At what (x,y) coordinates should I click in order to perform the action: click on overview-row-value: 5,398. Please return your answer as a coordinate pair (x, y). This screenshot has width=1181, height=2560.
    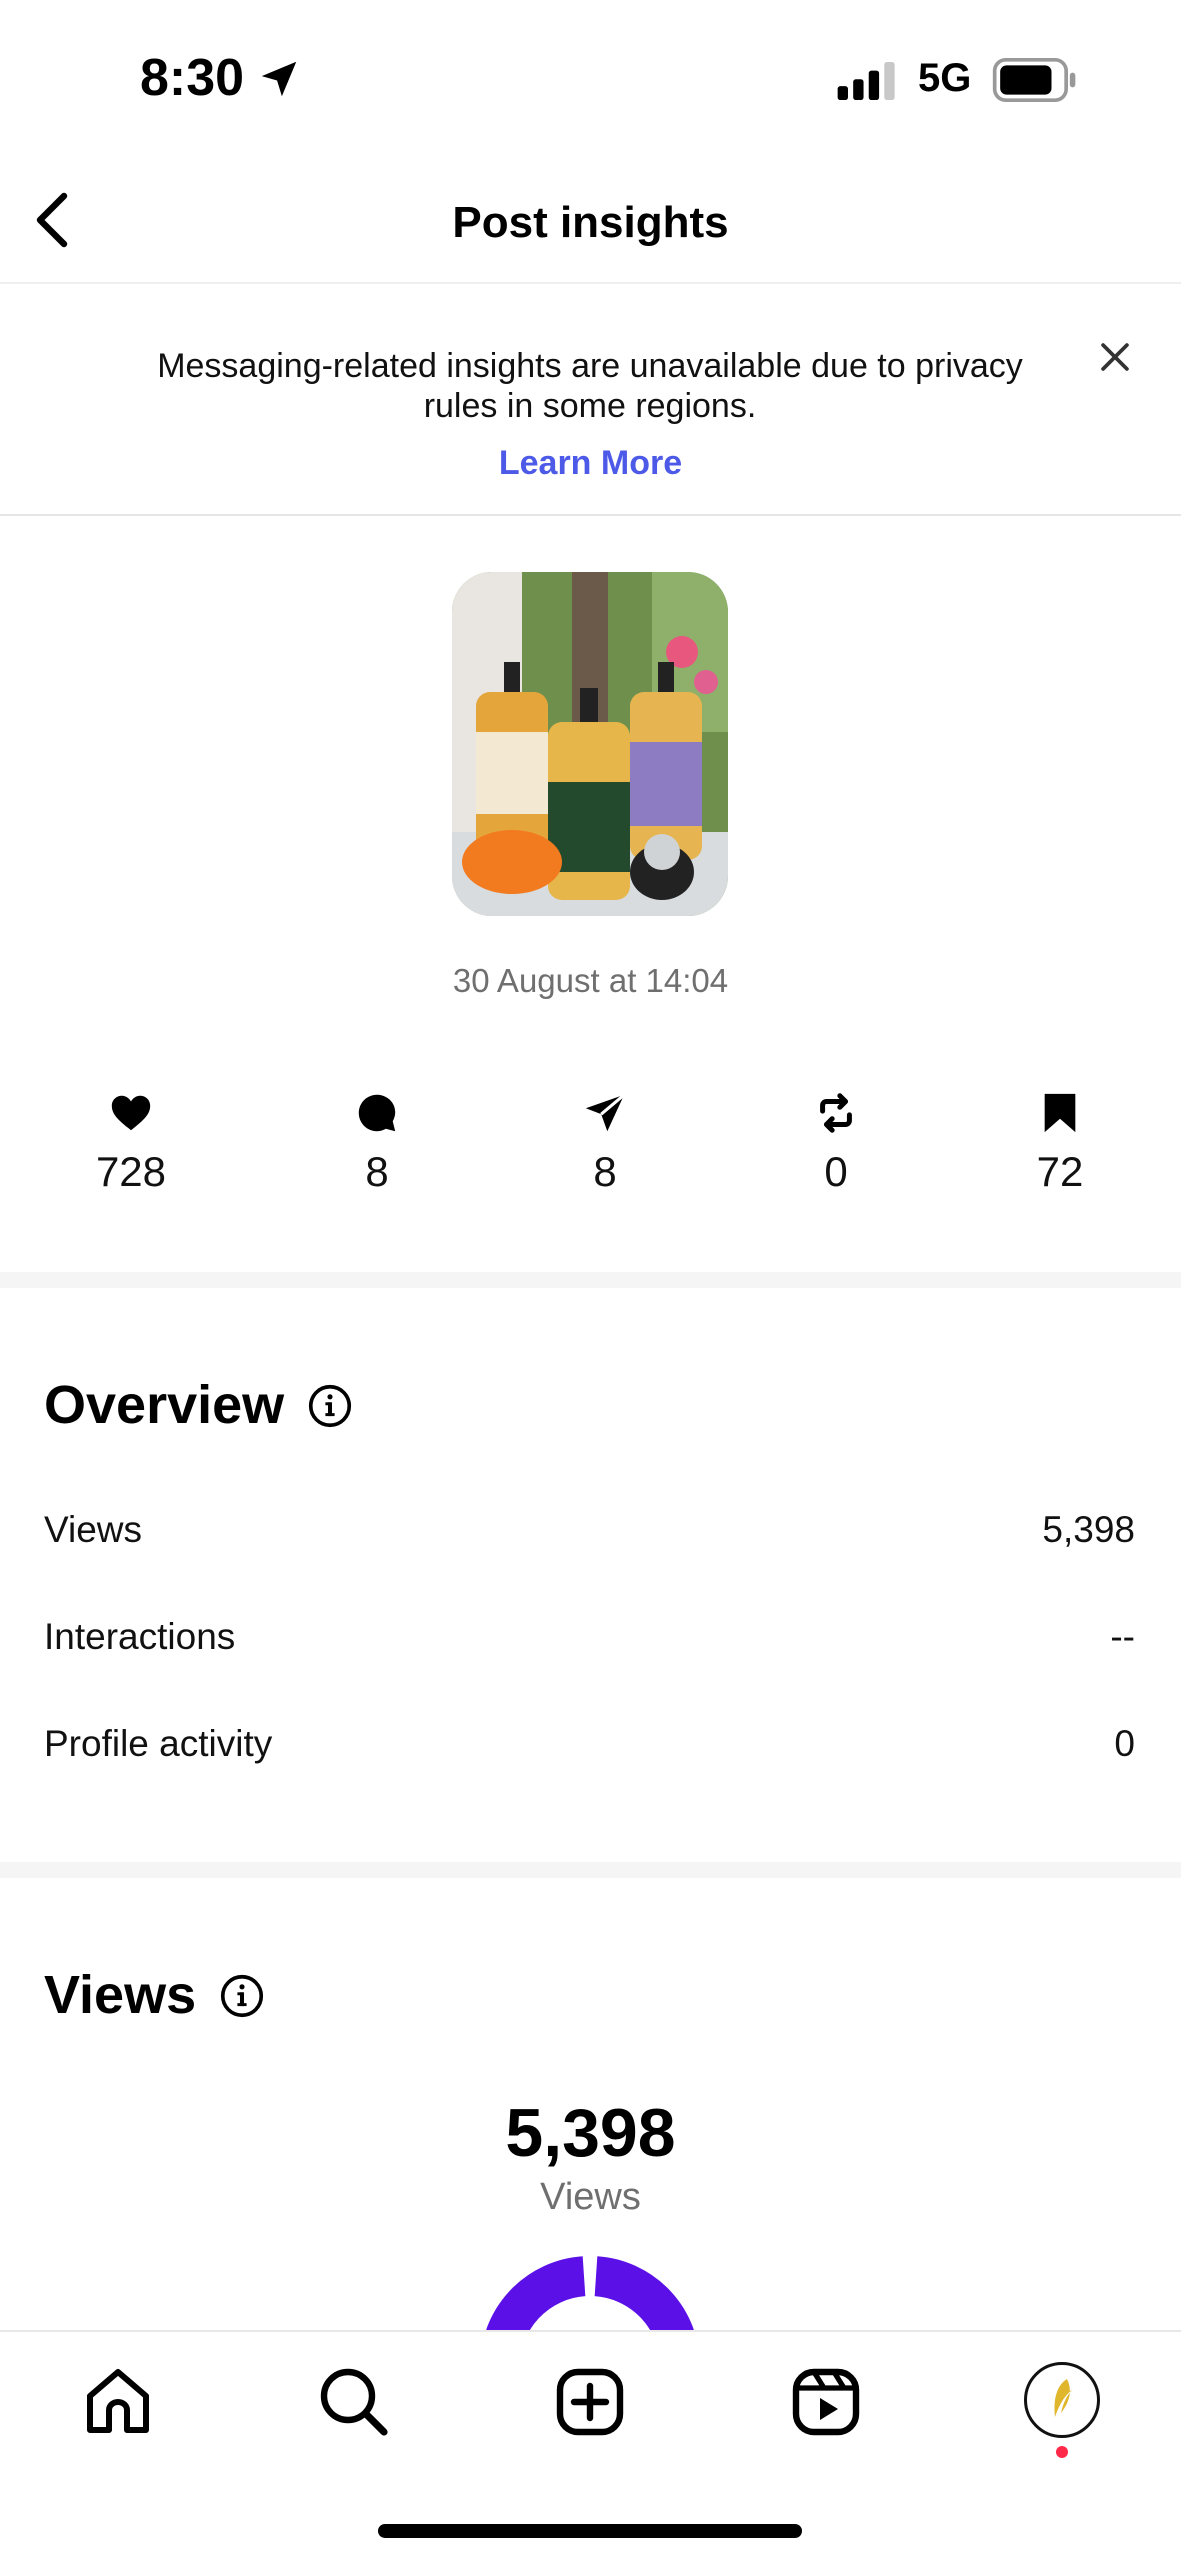
    Looking at the image, I should click on (1088, 1529).